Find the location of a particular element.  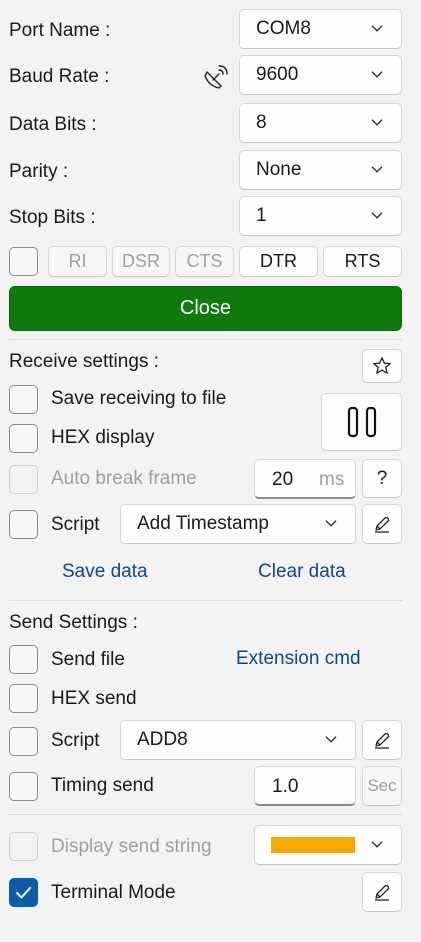

timing-unit-button: Sec is located at coordinates (382, 786).